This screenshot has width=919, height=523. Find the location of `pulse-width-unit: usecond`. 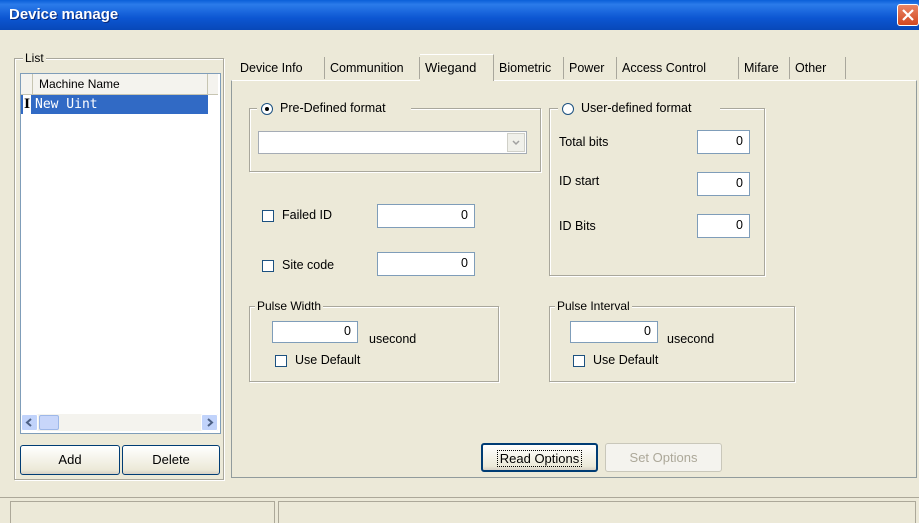

pulse-width-unit: usecond is located at coordinates (393, 339).